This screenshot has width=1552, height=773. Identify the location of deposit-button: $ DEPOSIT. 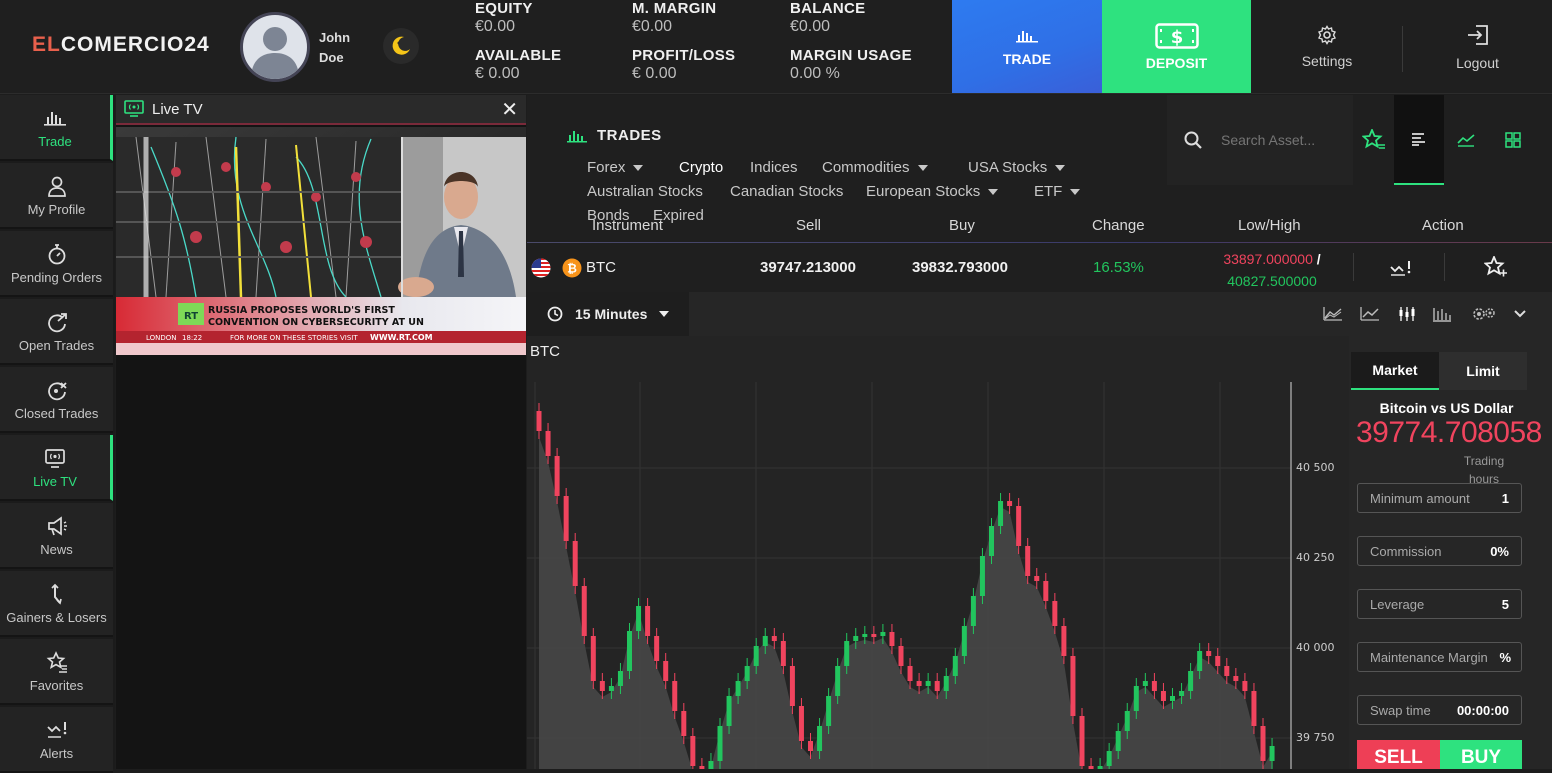
(1176, 46).